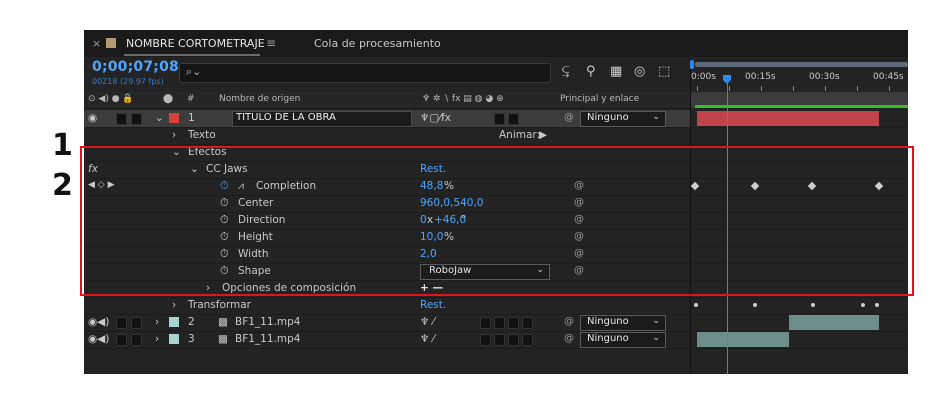  I want to click on annotation-number-1: 1, so click(62, 145).